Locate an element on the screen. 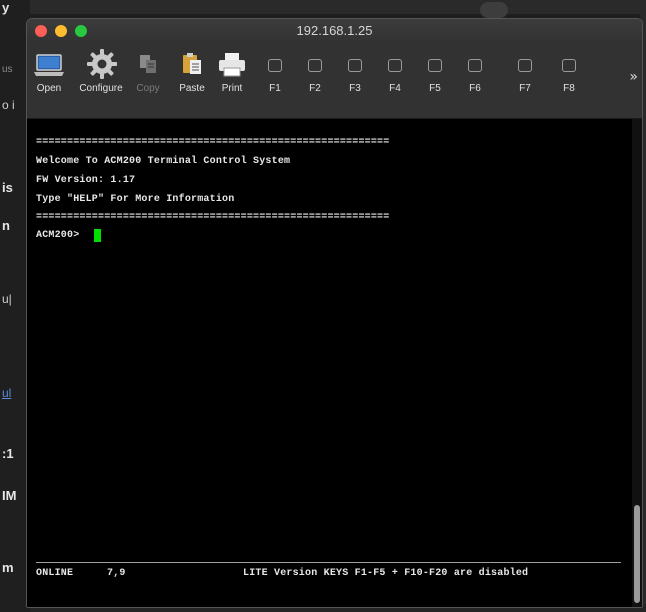 The image size is (646, 612). background-text: y is located at coordinates (6, 7).